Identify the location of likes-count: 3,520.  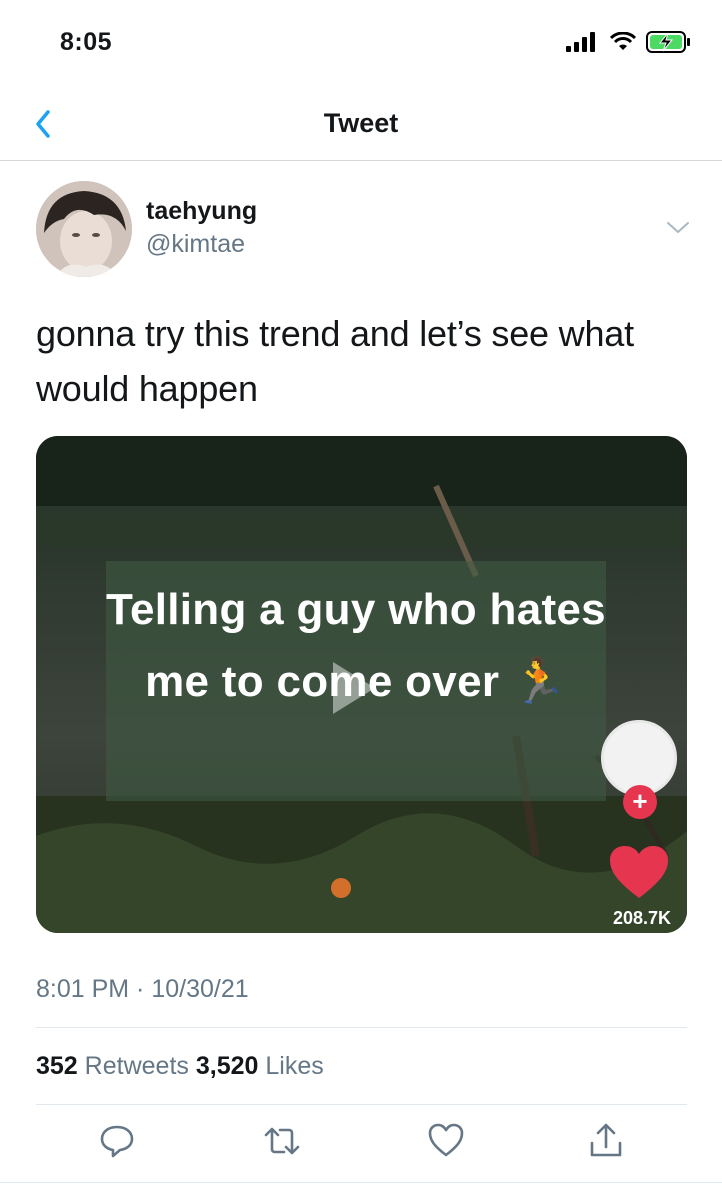
(227, 1066).